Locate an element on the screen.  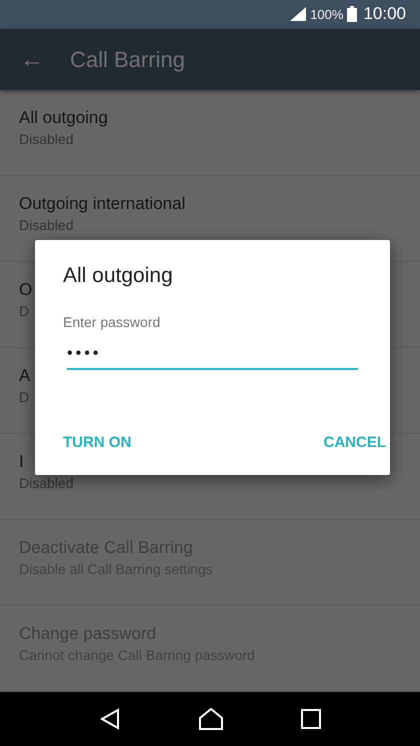
setting-title: O is located at coordinates (25, 290).